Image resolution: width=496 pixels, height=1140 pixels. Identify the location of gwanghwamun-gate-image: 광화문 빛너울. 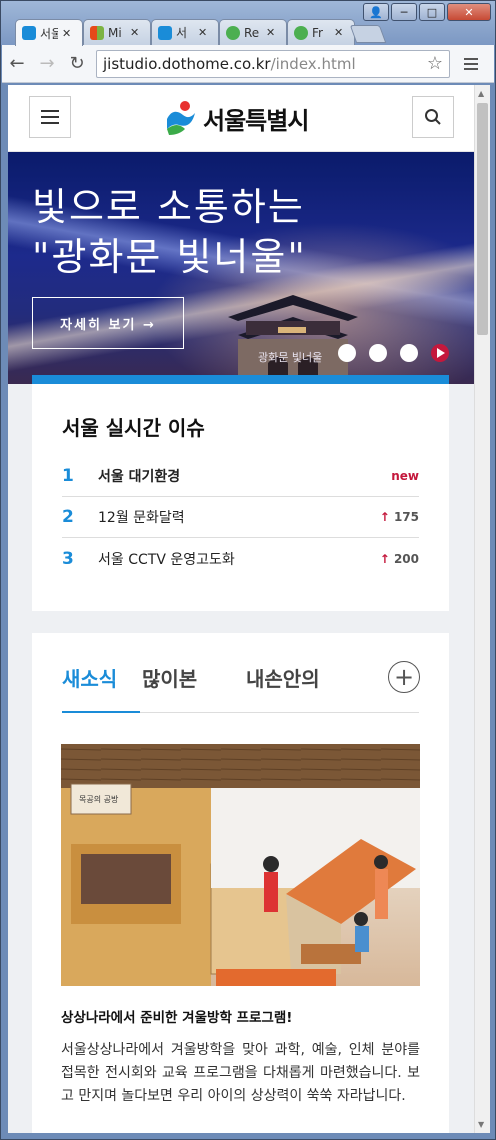
(293, 339).